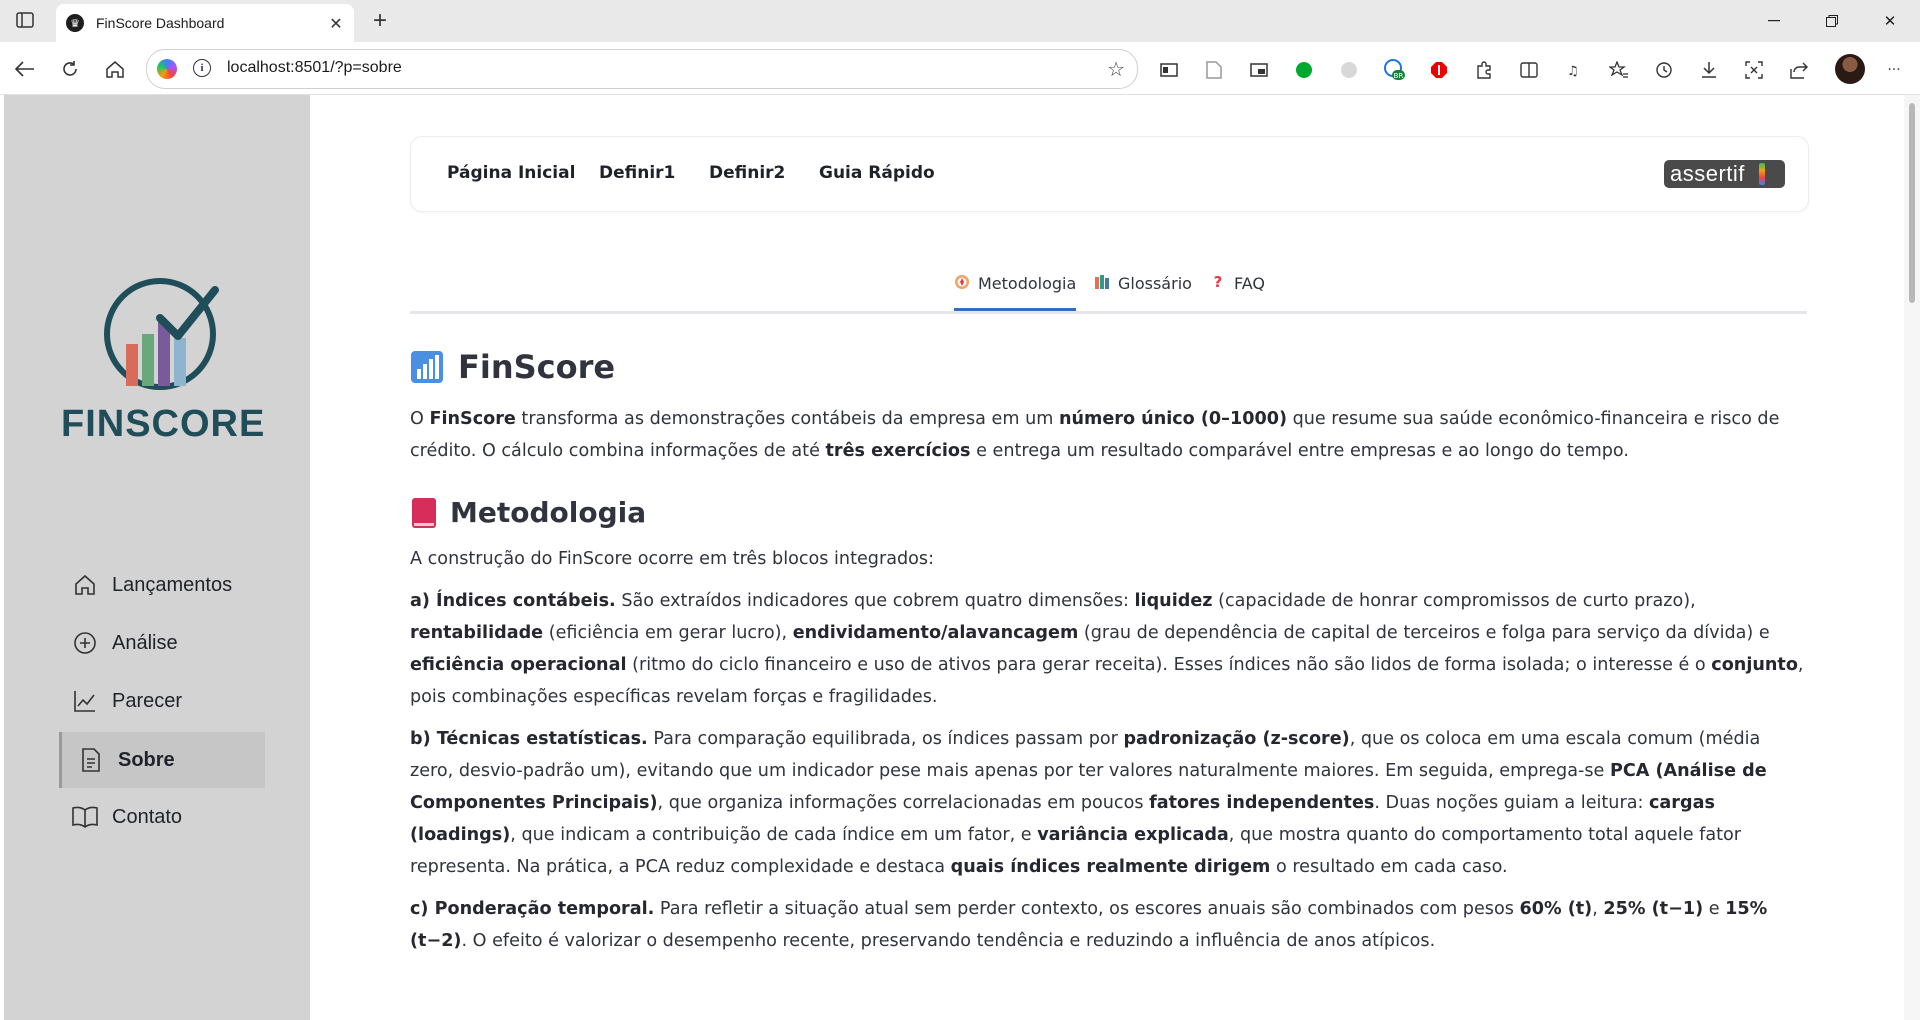 The height and width of the screenshot is (1020, 1920). I want to click on extension-badge-icon: BR, so click(1394, 70).